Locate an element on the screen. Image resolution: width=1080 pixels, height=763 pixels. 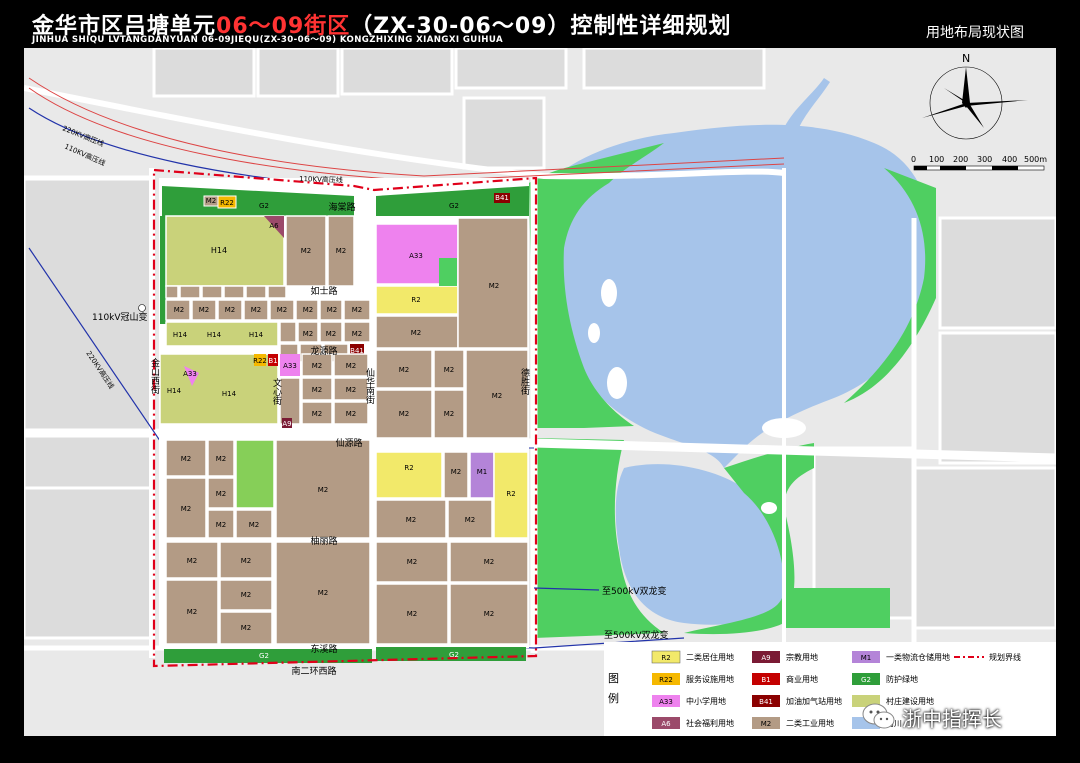
m2-east-mid is located at coordinates (452, 394).